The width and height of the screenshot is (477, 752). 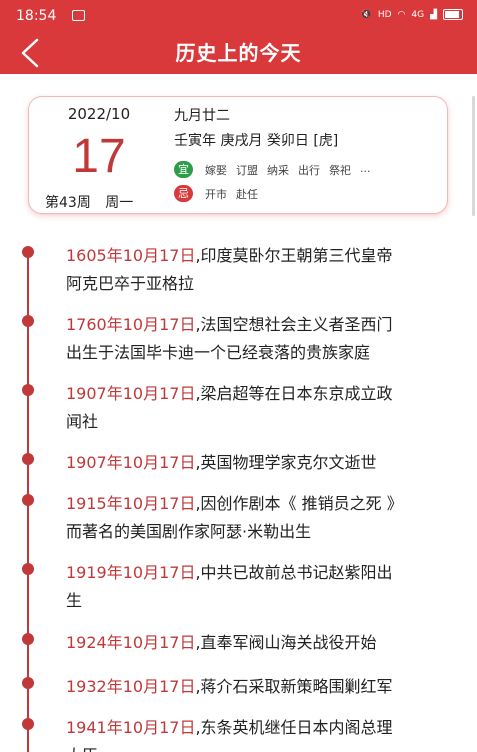 I want to click on lunar-date: 九月廿二, so click(x=202, y=116).